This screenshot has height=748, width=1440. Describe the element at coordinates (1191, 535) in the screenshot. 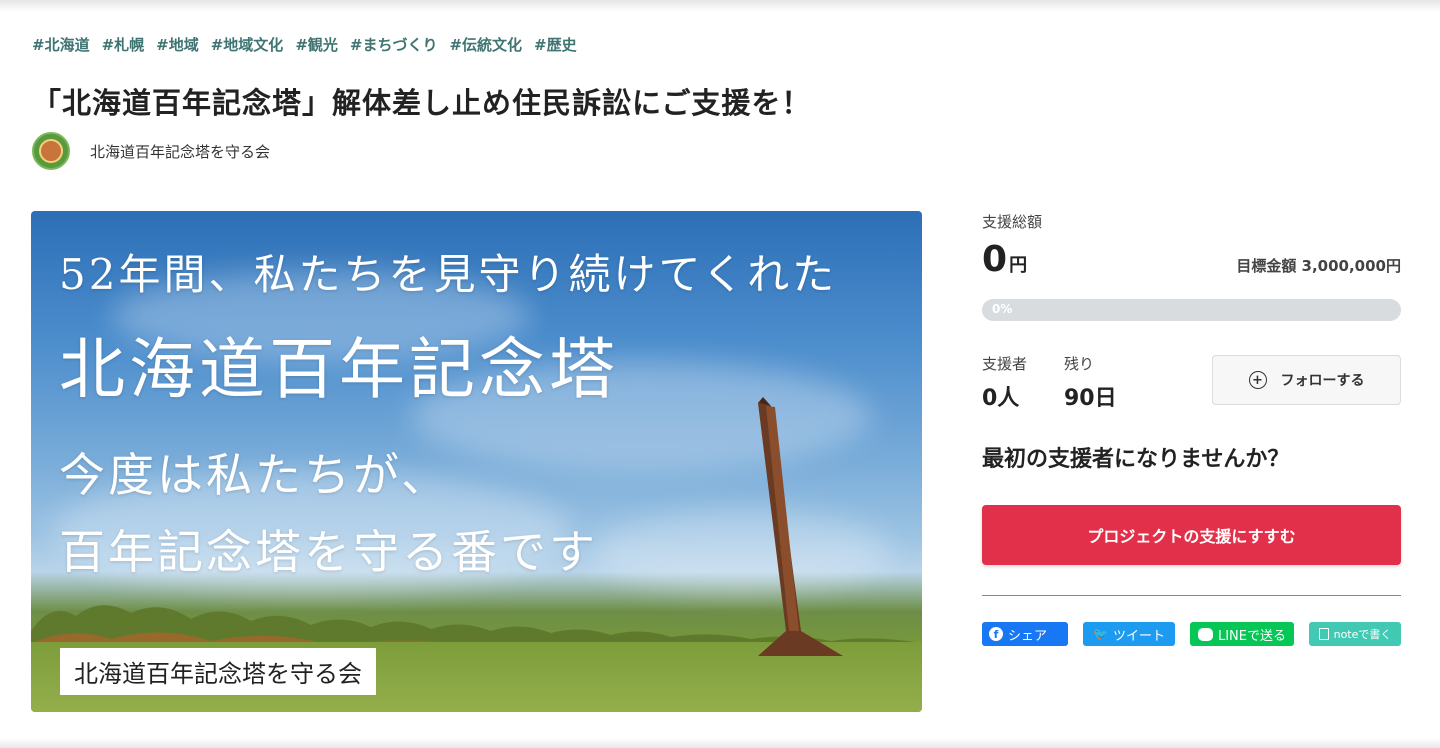

I see `support-project-button: プロジェクトの支援にすすむ` at that location.